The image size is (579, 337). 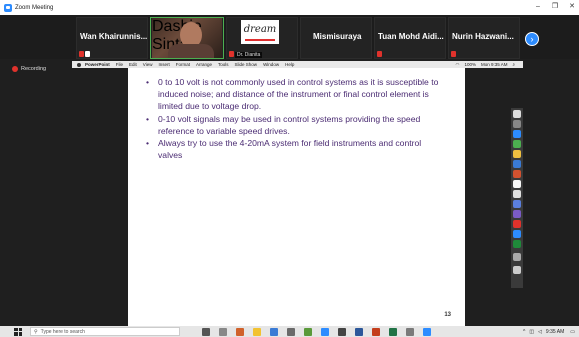 I want to click on menu-item: File, so click(x=119, y=64).